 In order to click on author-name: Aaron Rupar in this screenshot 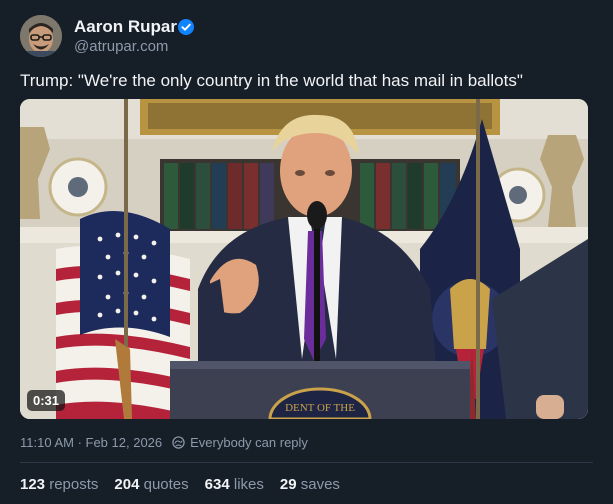, I will do `click(125, 27)`.